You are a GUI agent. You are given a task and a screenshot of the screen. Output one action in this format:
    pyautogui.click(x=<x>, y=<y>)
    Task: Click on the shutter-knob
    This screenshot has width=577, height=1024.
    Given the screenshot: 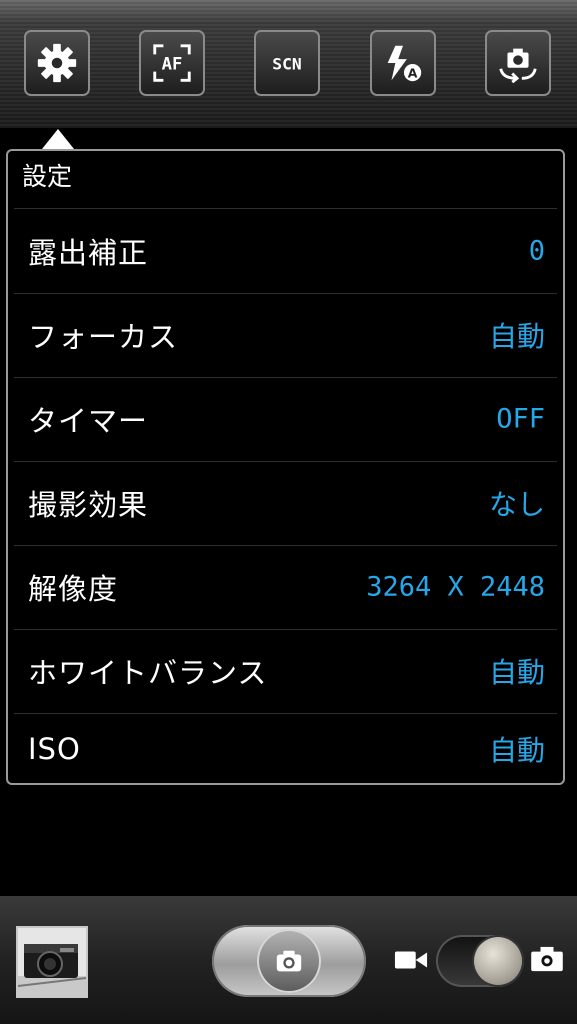 What is the action you would take?
    pyautogui.click(x=289, y=961)
    